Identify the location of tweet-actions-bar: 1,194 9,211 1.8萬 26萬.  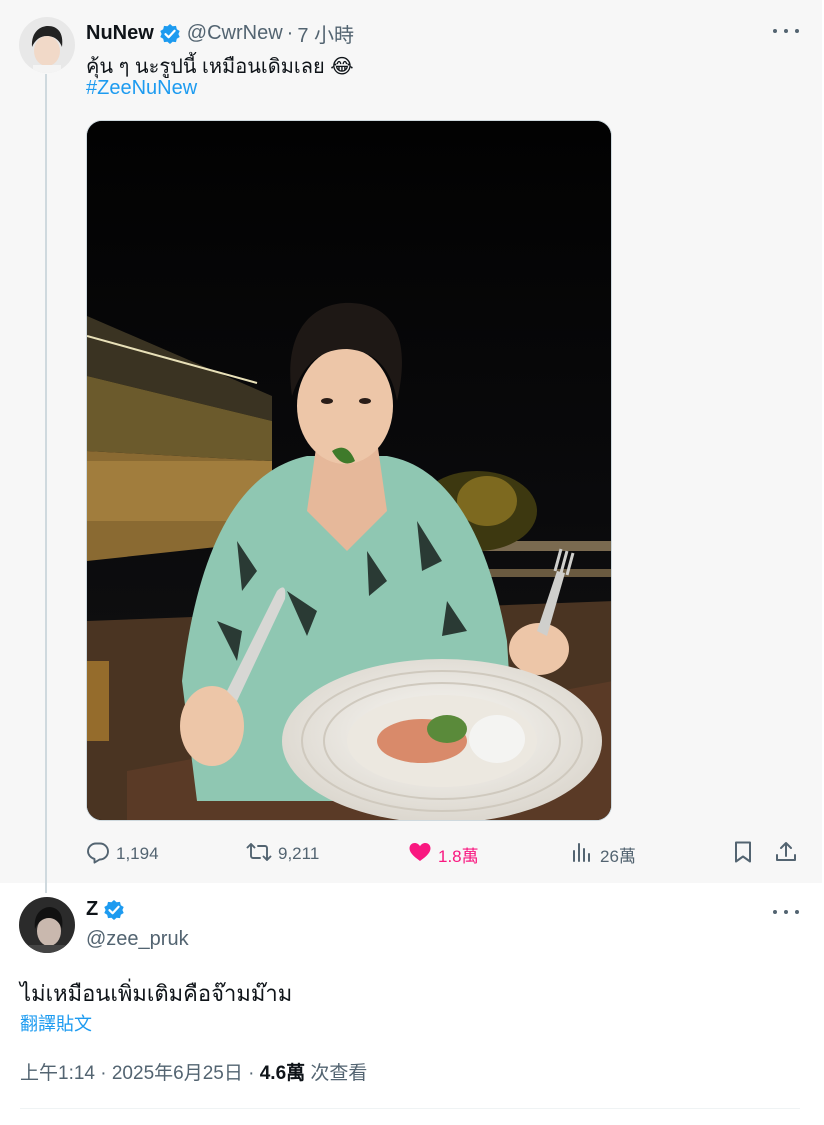
(443, 854).